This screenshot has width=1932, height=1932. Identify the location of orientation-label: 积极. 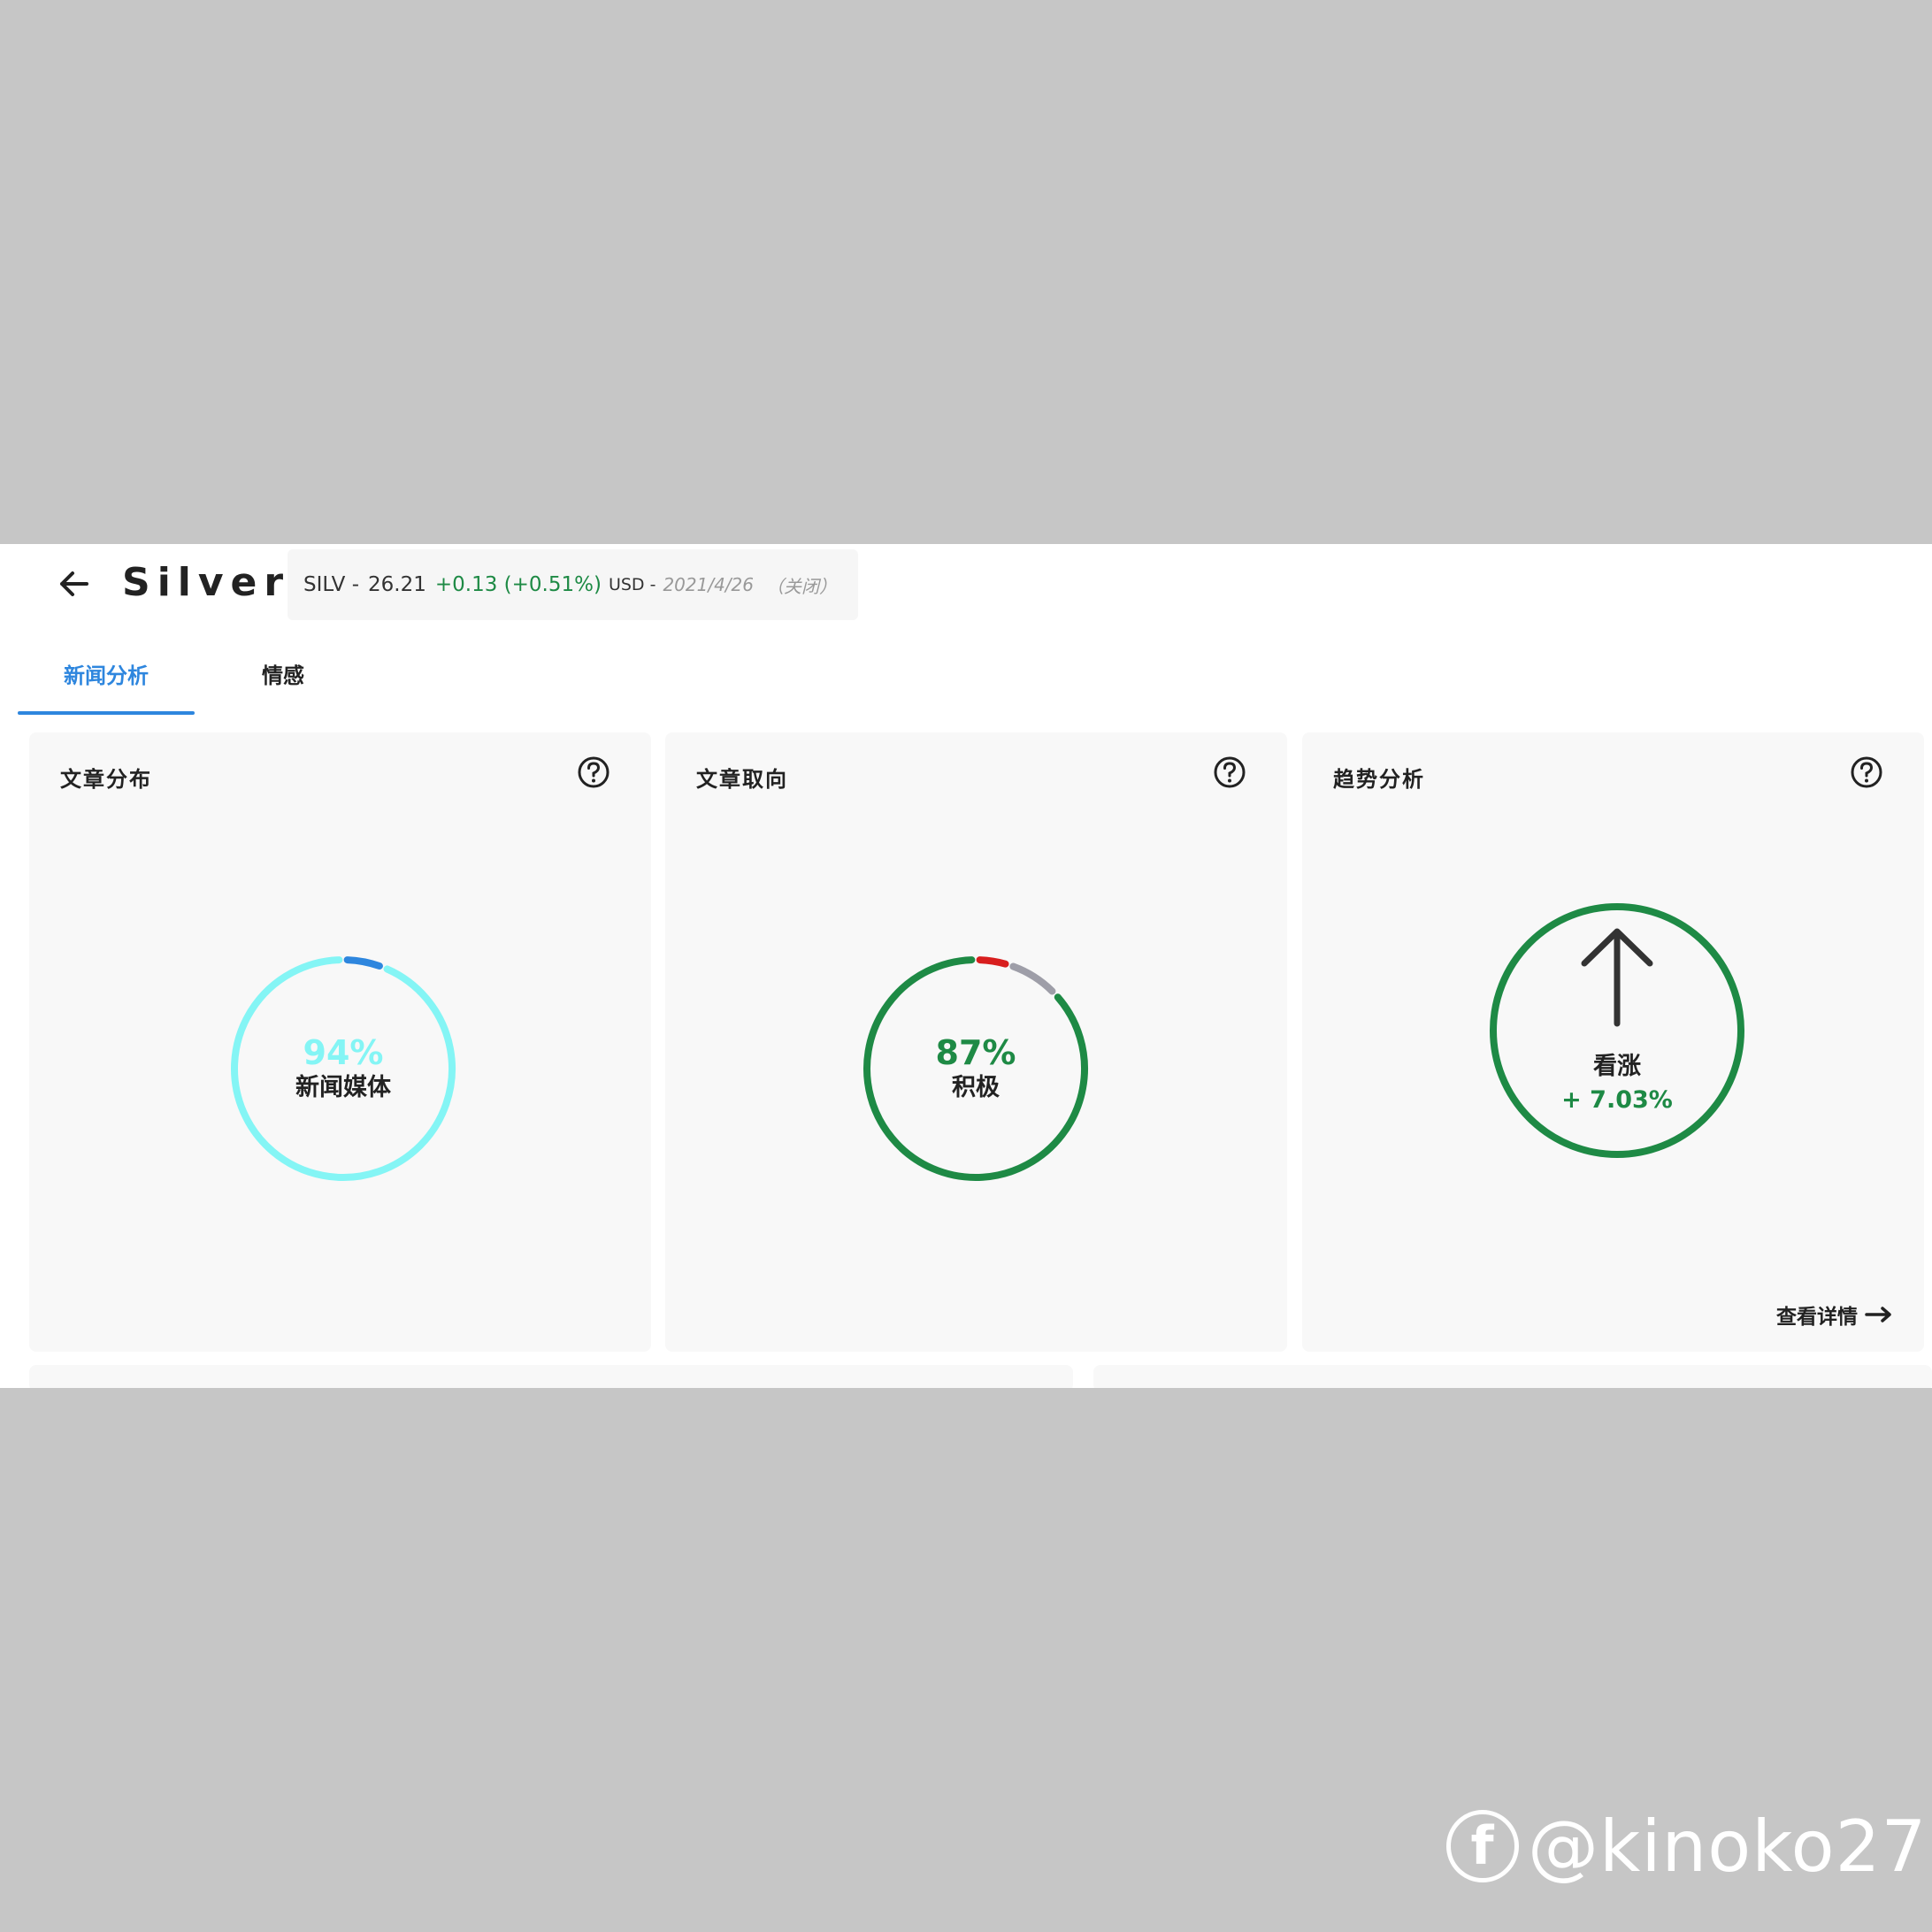
(976, 1087).